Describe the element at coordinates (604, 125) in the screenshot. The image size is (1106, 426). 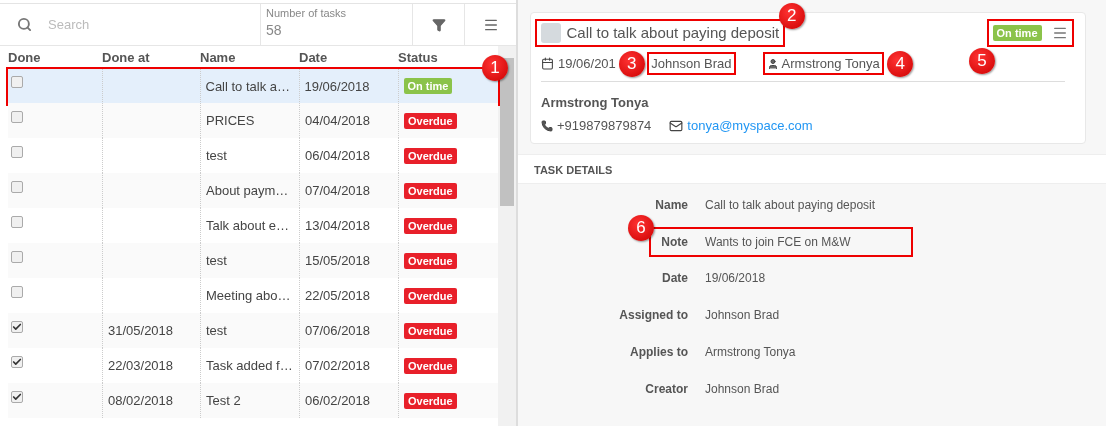
I see `phone-number: +919879879874` at that location.